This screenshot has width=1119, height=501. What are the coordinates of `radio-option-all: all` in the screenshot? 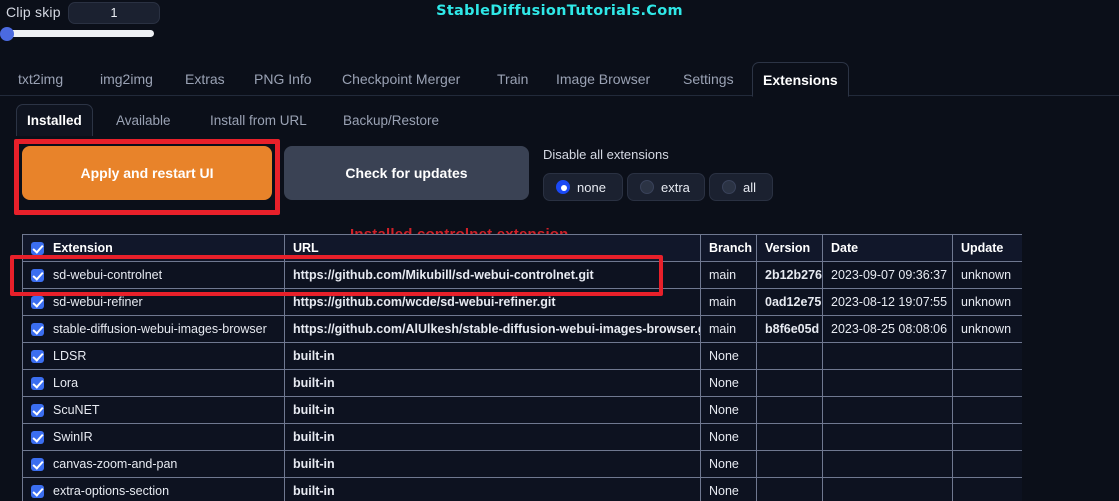 It's located at (741, 187).